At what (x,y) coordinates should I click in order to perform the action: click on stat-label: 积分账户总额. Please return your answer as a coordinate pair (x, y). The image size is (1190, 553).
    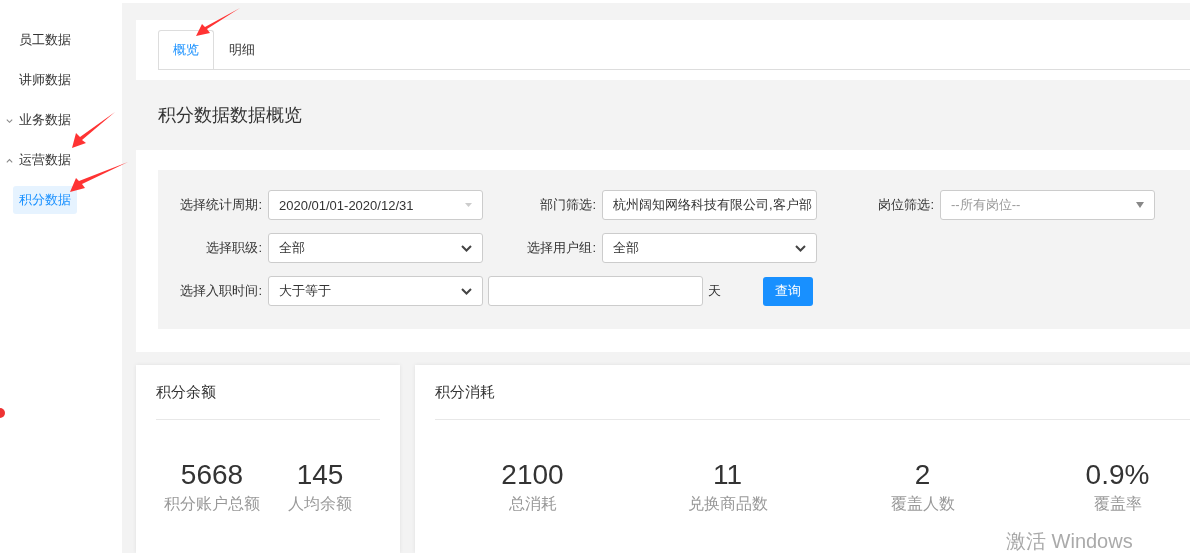
    Looking at the image, I should click on (212, 504).